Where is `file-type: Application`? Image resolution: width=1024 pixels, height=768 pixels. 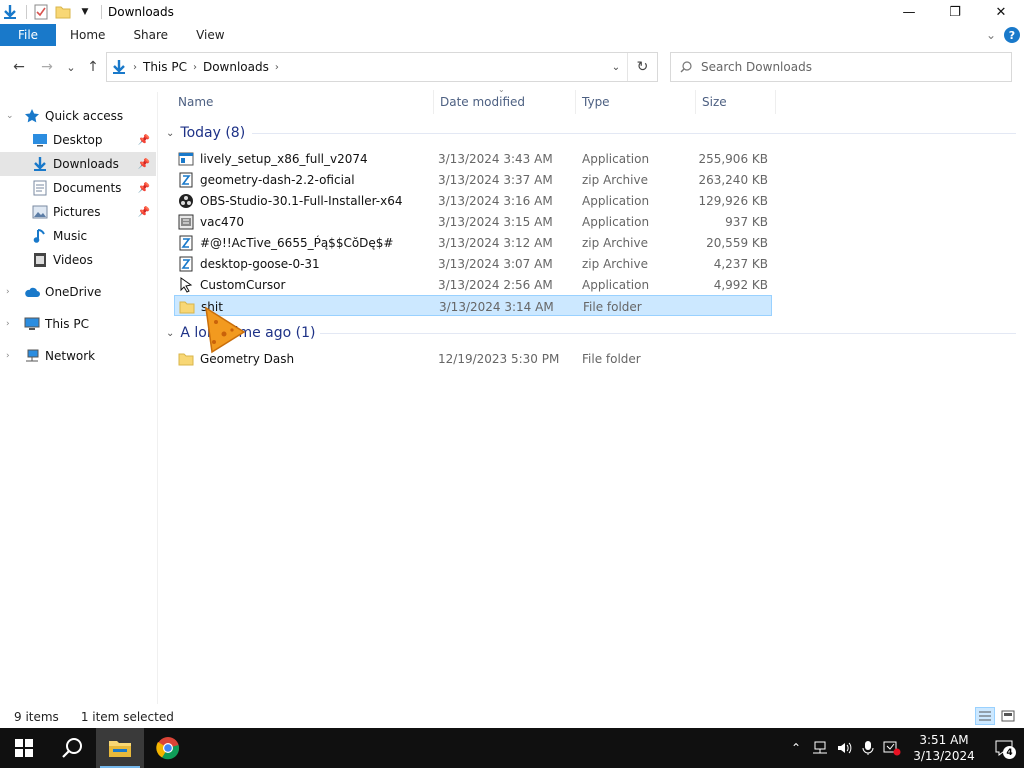
file-type: Application is located at coordinates (616, 158).